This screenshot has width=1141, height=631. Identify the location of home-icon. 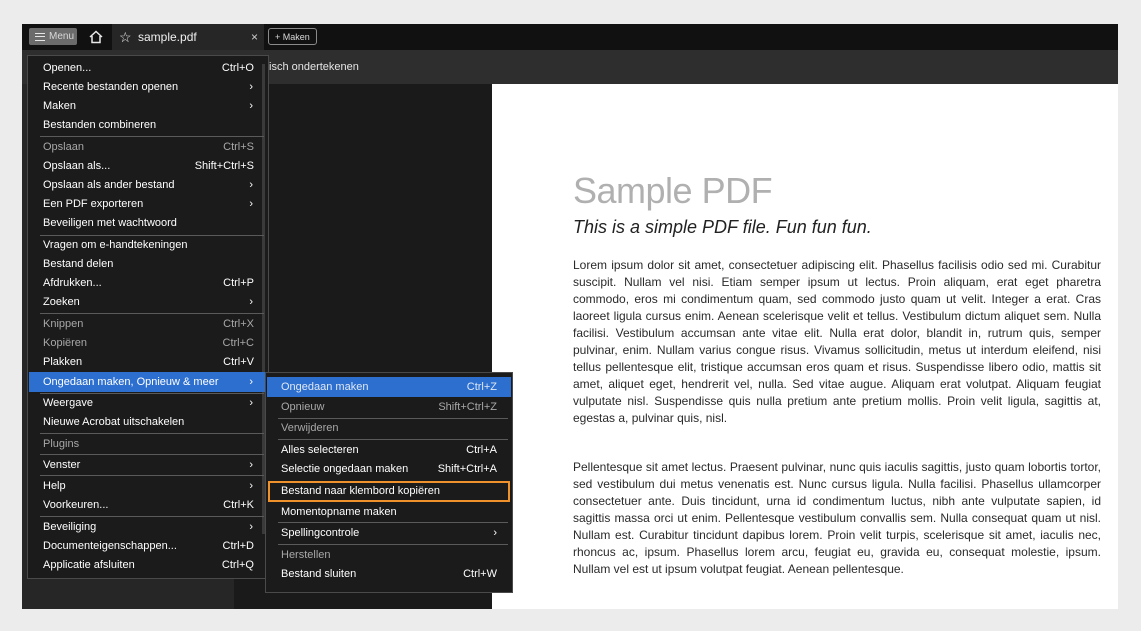
(96, 37).